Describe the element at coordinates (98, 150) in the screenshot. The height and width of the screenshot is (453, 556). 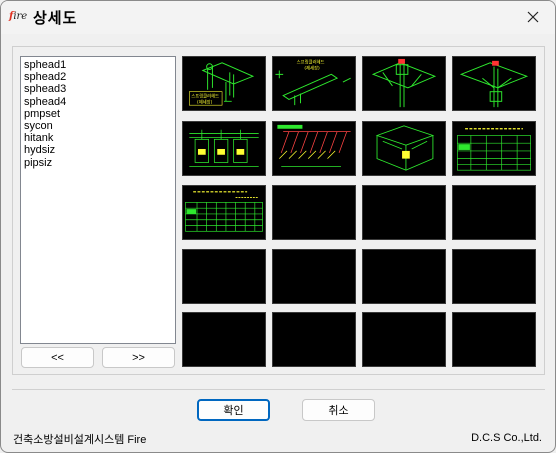
I see `list-item: hydsiz` at that location.